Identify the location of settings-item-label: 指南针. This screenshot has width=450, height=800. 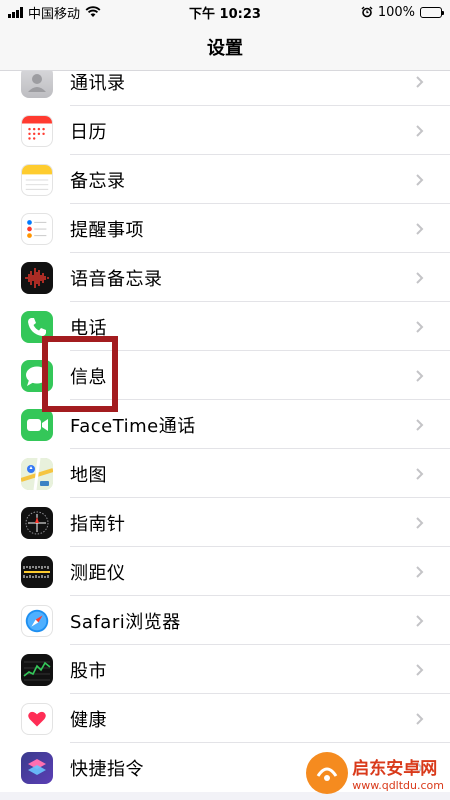
(98, 524).